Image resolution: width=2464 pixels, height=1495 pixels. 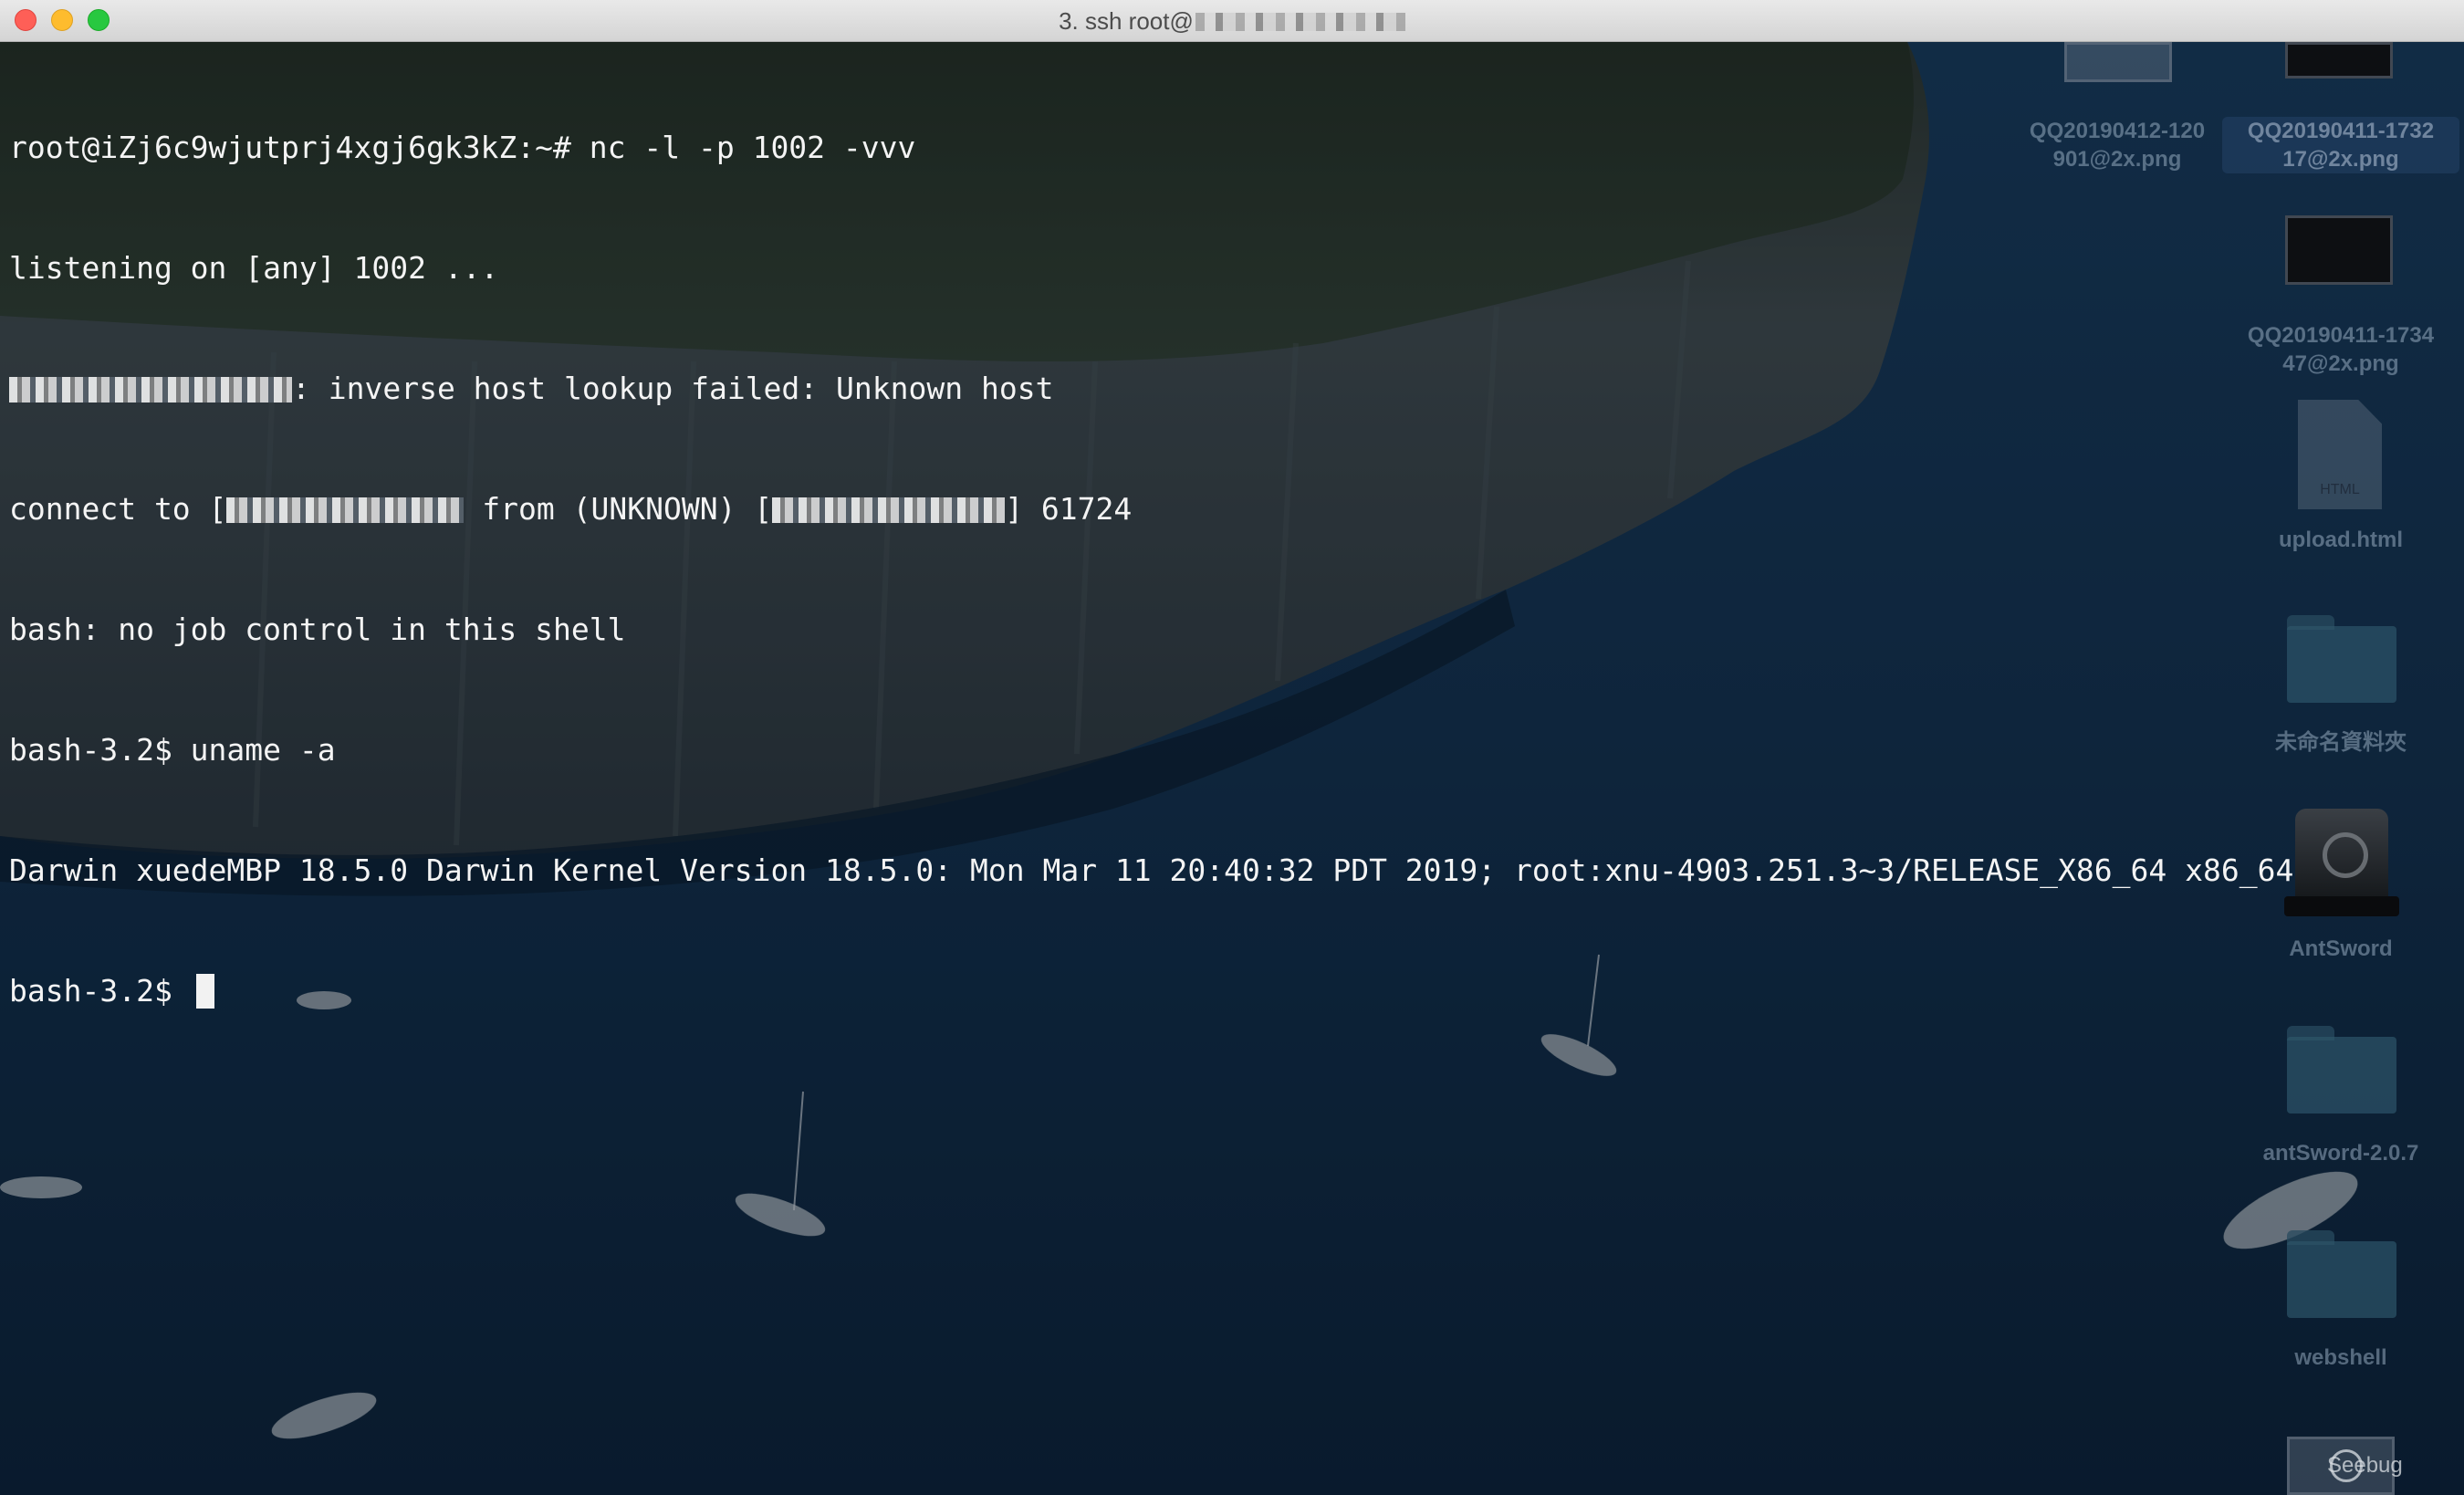 What do you see at coordinates (172, 750) in the screenshot?
I see `terminal-line: bash-3.2$ uname -a` at bounding box center [172, 750].